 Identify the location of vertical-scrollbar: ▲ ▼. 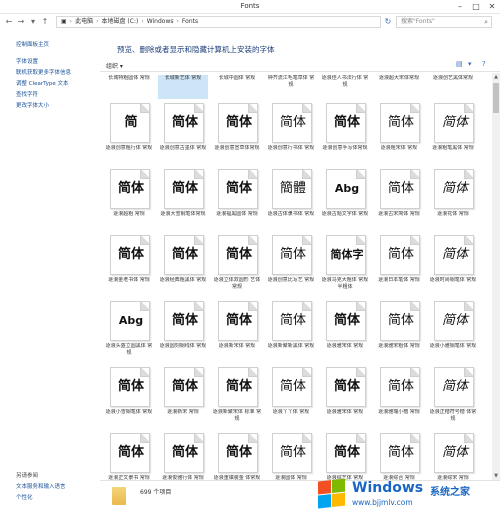
(496, 276).